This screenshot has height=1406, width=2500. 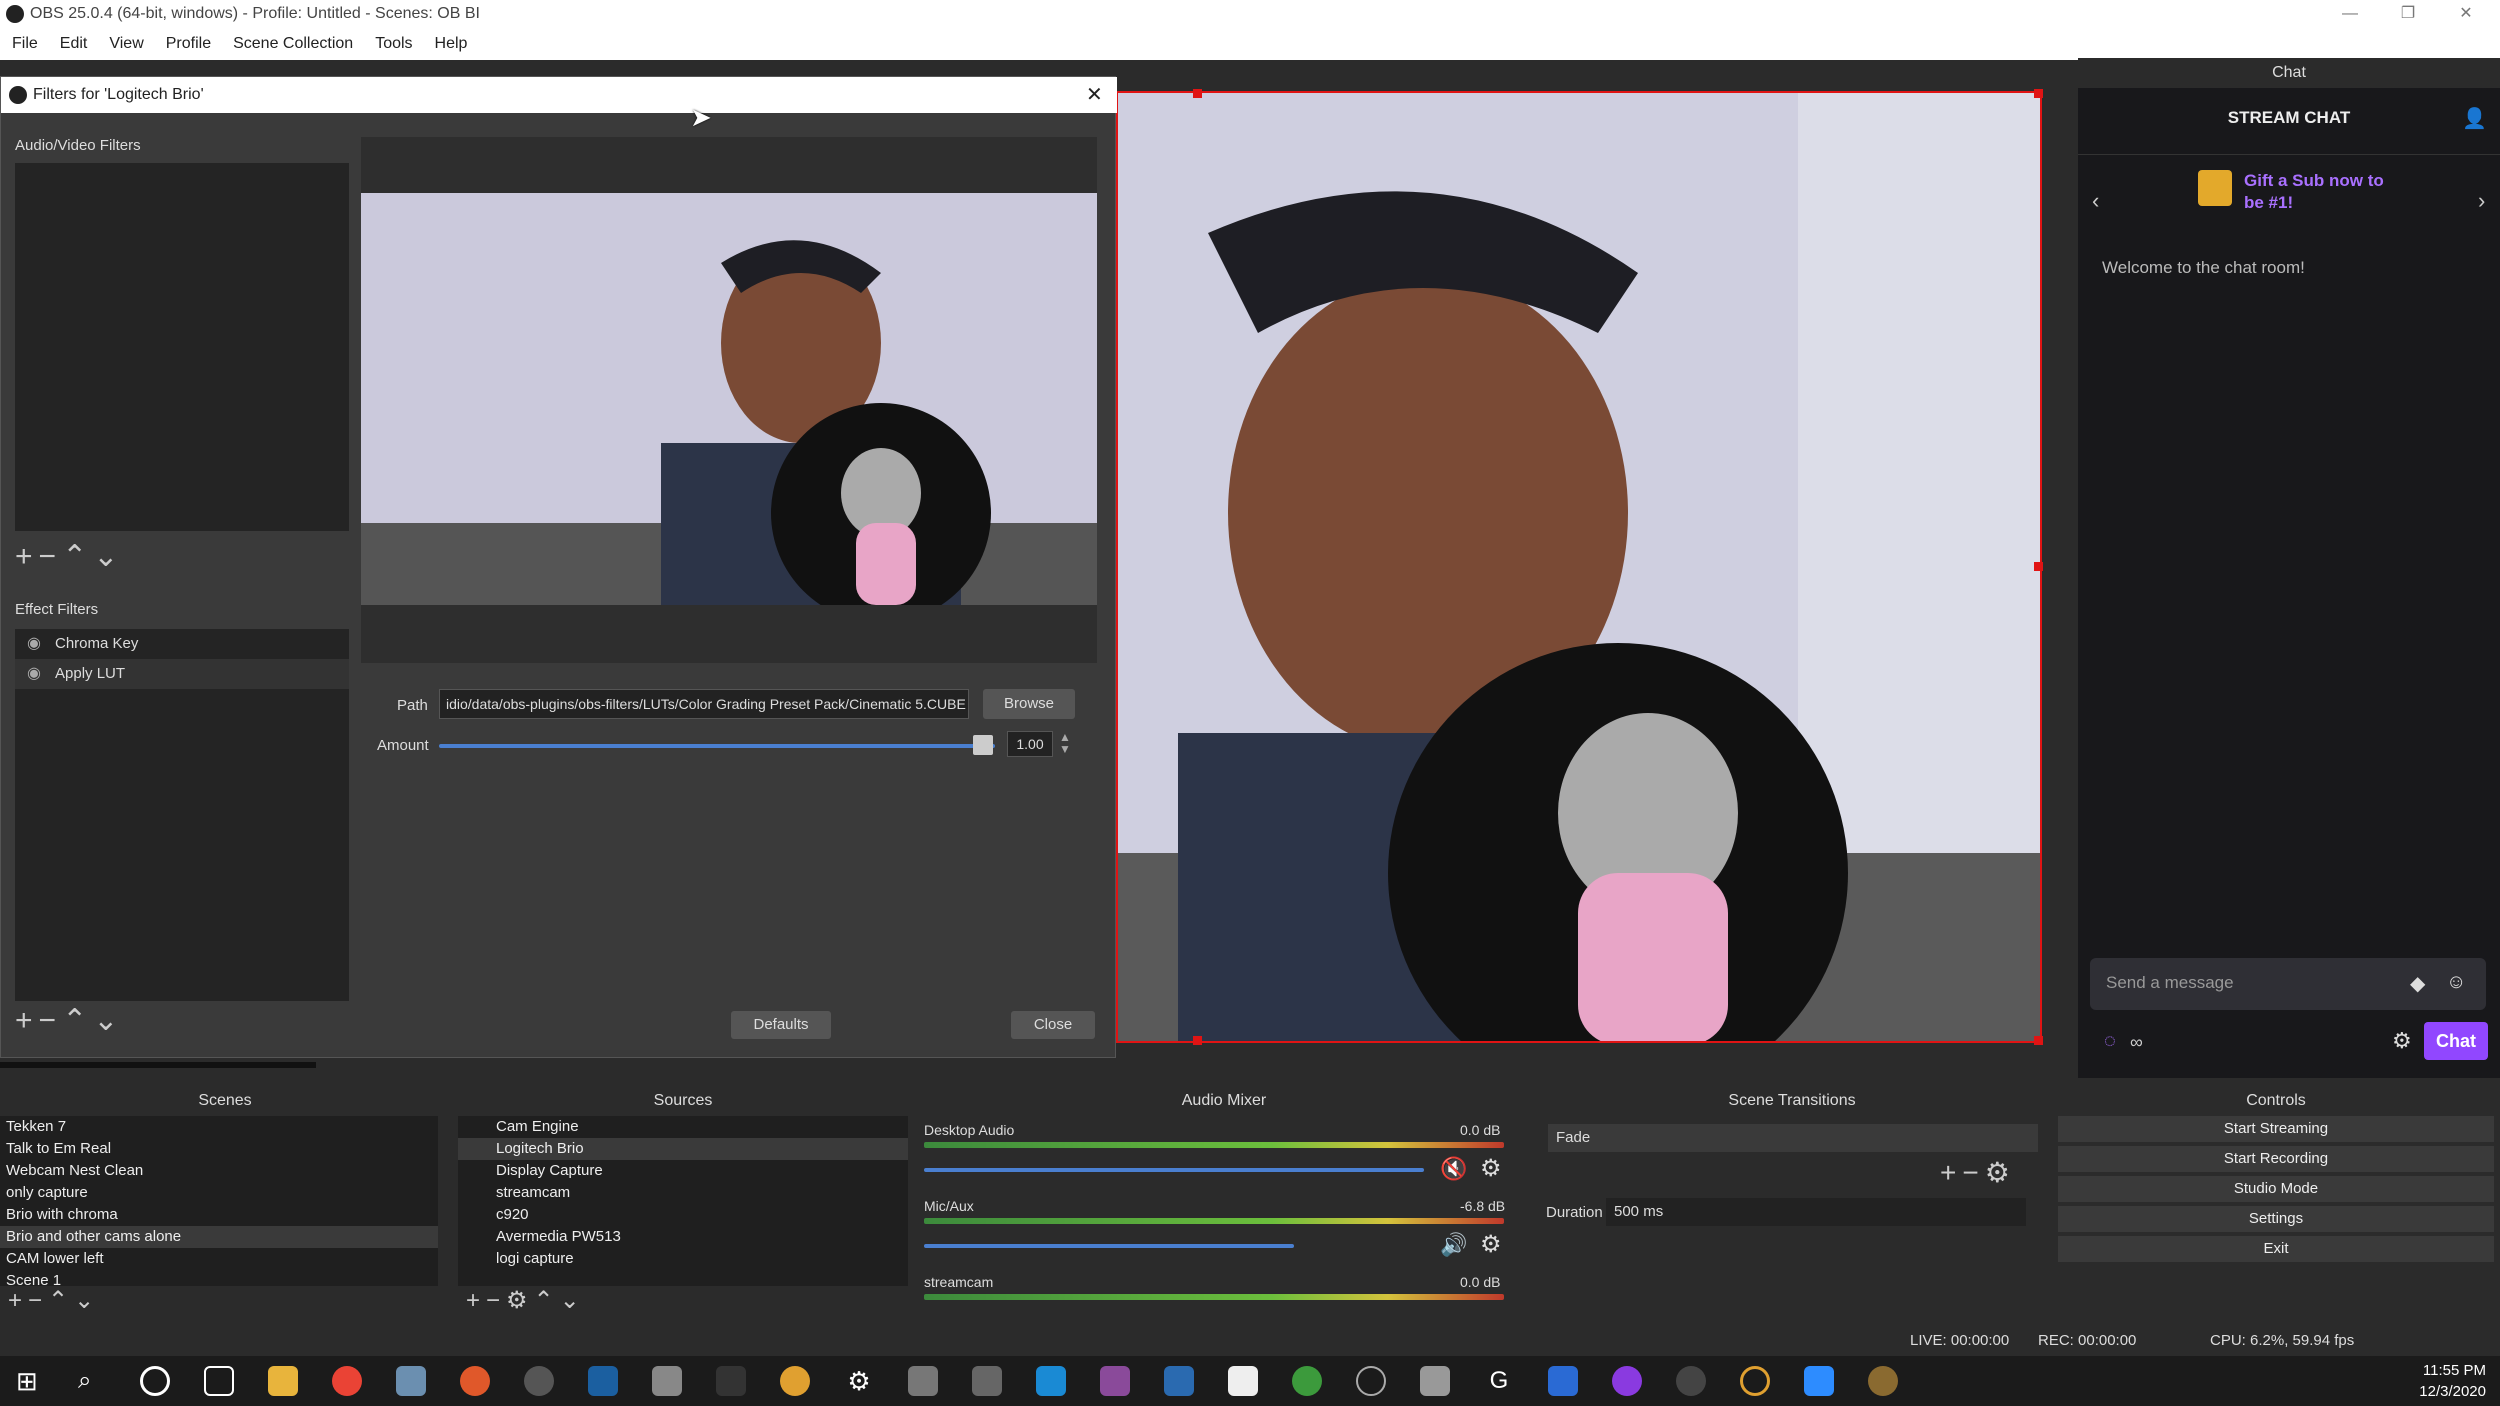 What do you see at coordinates (683, 1215) in the screenshot?
I see `list-item: c920` at bounding box center [683, 1215].